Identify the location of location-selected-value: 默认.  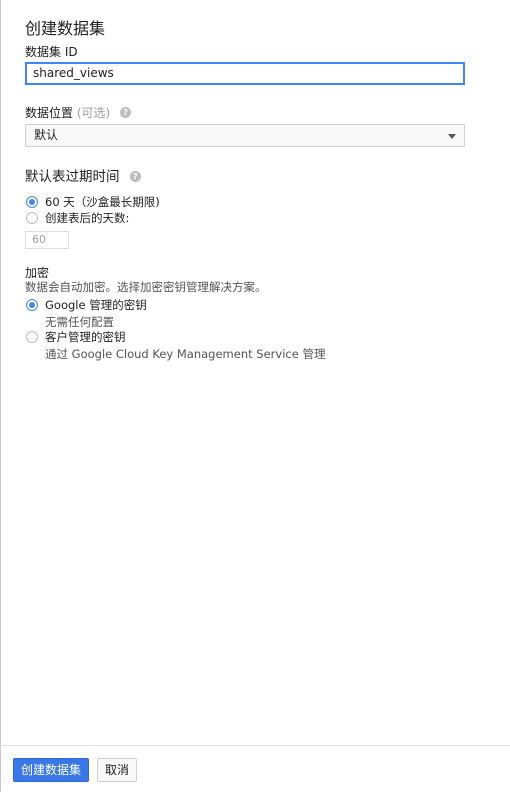
(46, 135).